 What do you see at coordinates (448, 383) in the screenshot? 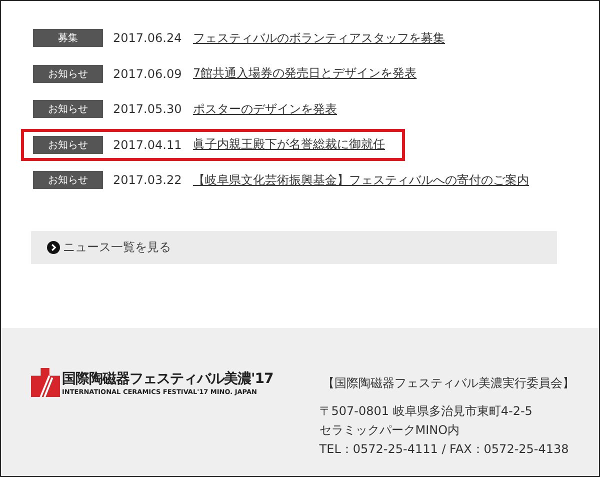
I see `organization-name: 【国際陶磁器フェスティバル美濃実行委員会】` at bounding box center [448, 383].